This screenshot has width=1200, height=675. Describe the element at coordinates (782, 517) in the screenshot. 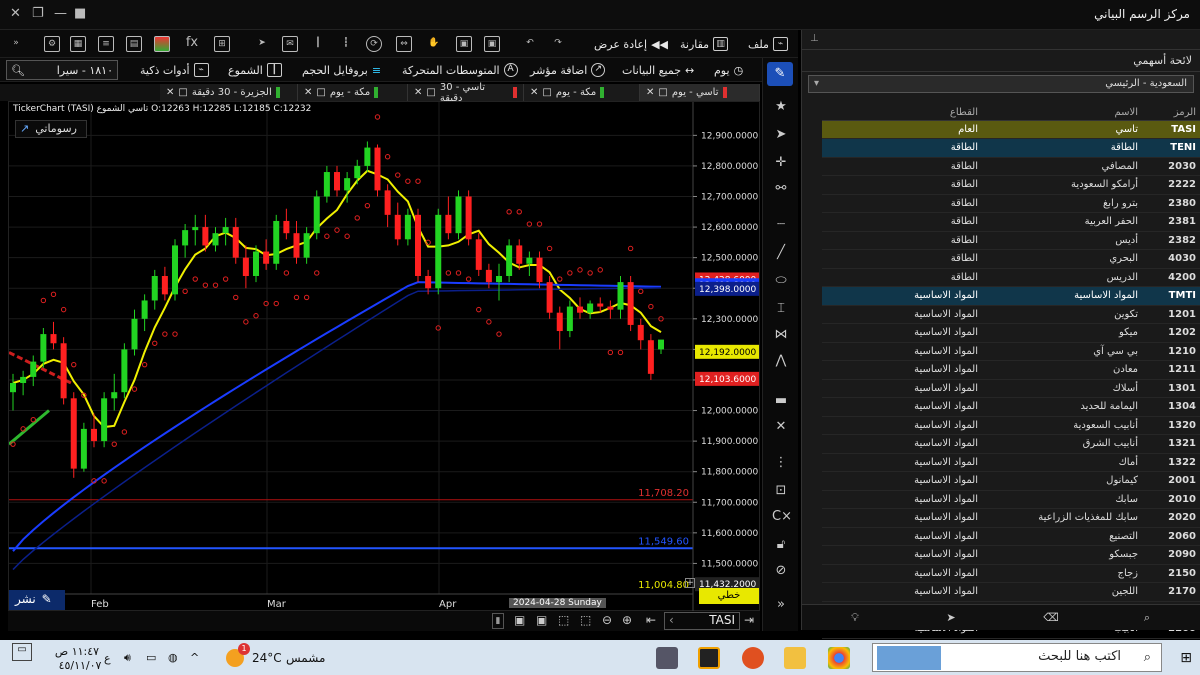

I see `clear-drawings-icon: C×` at that location.